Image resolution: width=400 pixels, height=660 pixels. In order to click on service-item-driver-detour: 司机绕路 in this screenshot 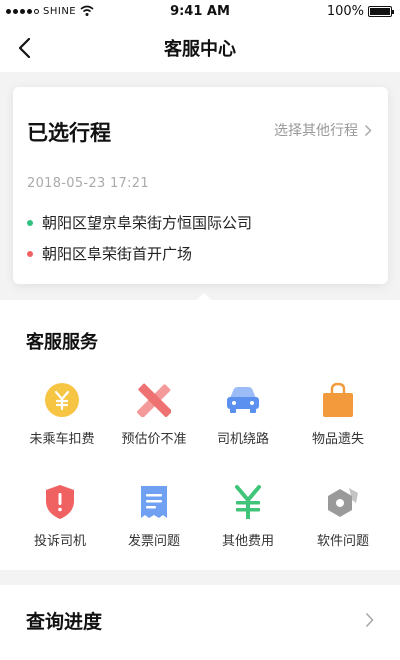, I will do `click(243, 420)`.